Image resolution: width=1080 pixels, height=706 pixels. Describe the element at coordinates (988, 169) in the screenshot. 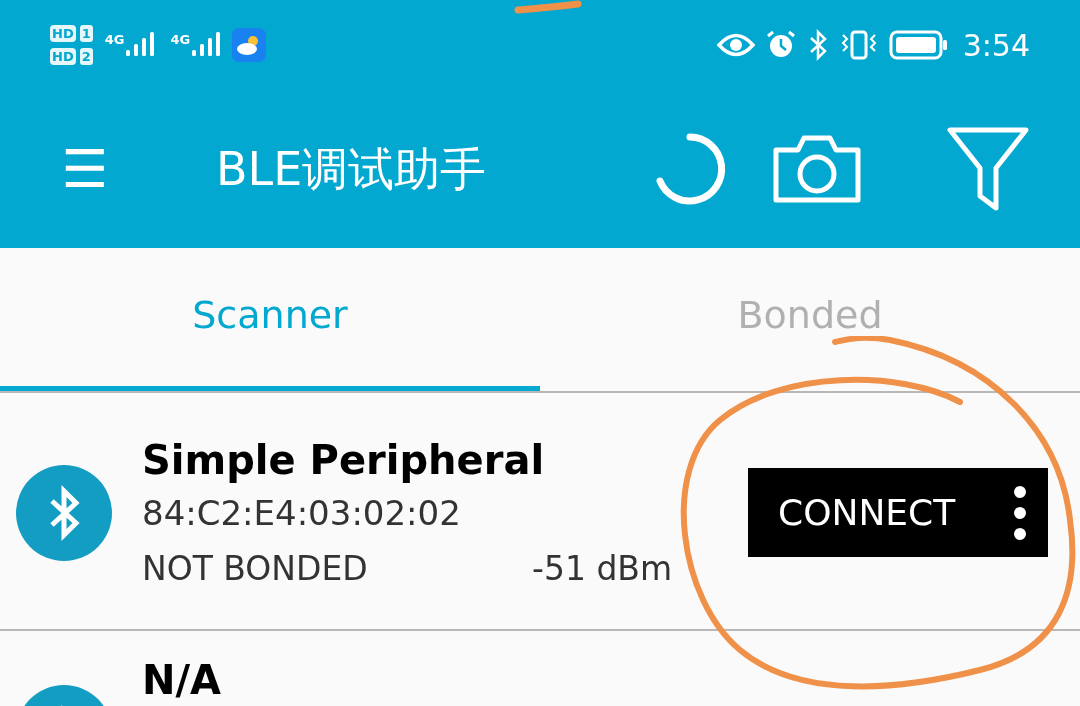

I see `filter-icon` at that location.